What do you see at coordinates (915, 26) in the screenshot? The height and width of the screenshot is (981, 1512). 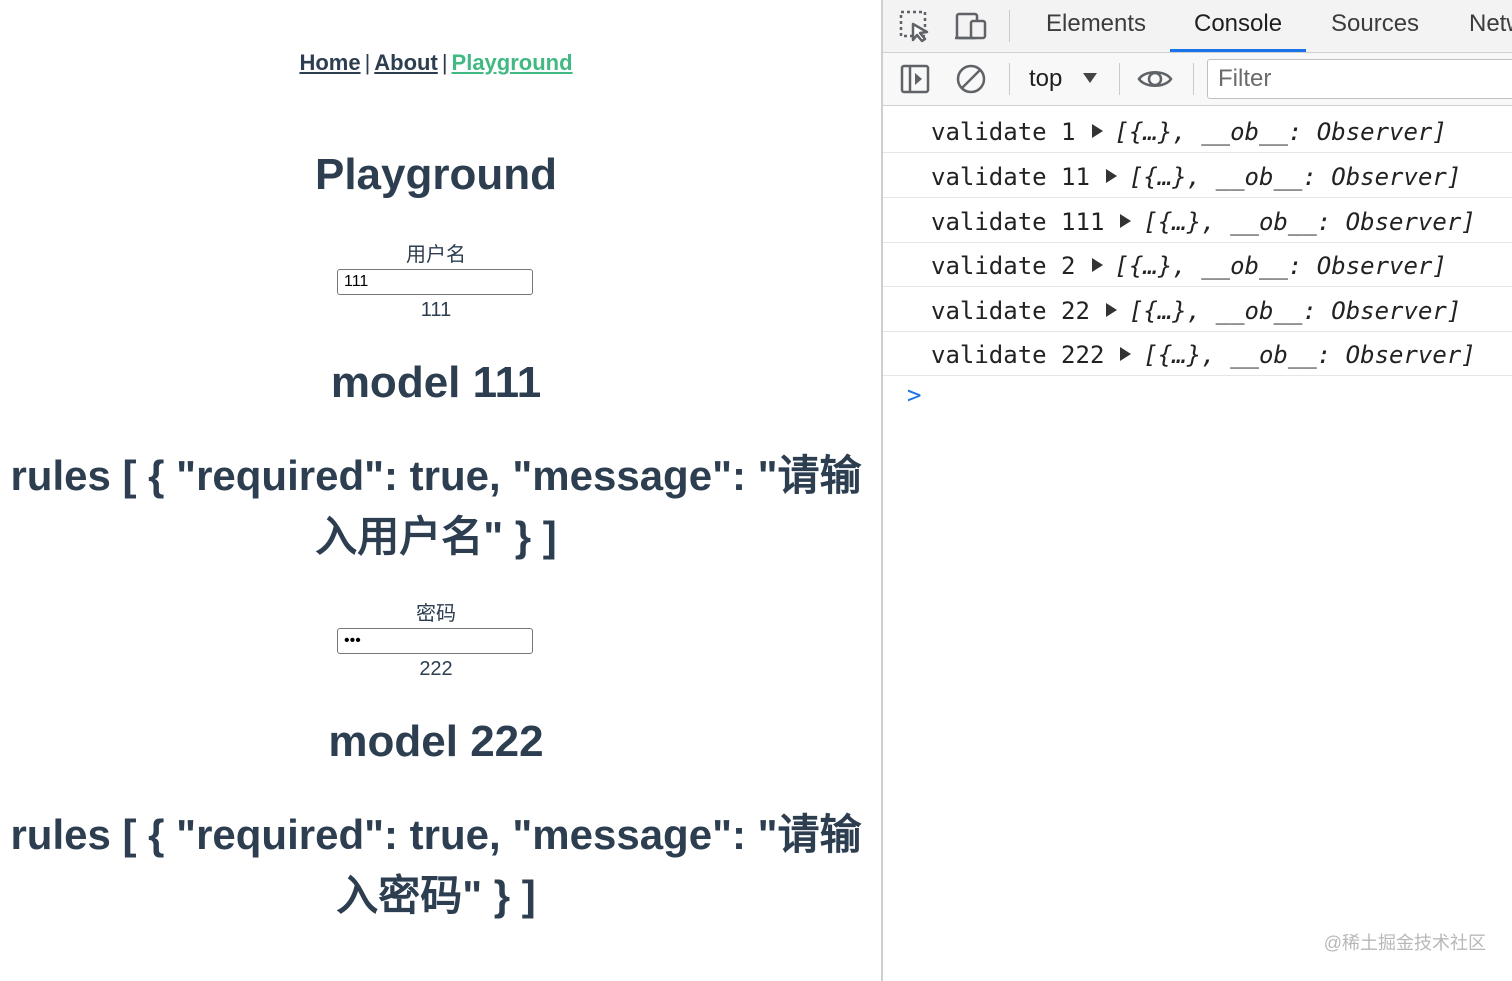 I see `inspect-element-icon` at bounding box center [915, 26].